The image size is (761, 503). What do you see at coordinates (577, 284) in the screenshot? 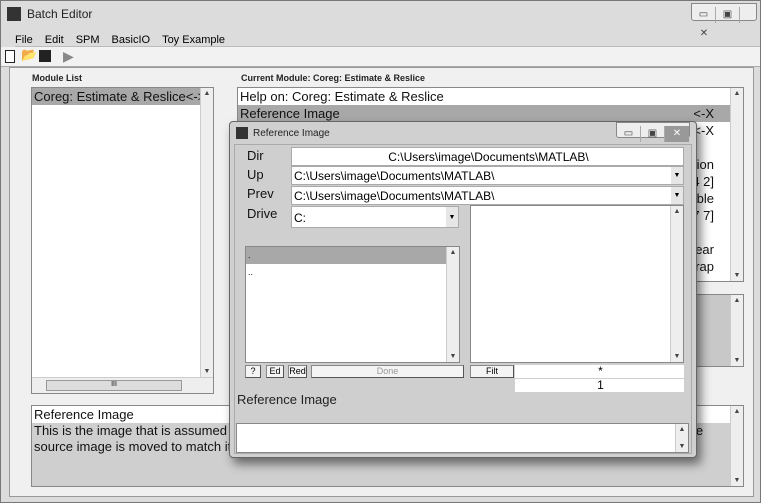
I see `file-list: ▲ ▼` at bounding box center [577, 284].